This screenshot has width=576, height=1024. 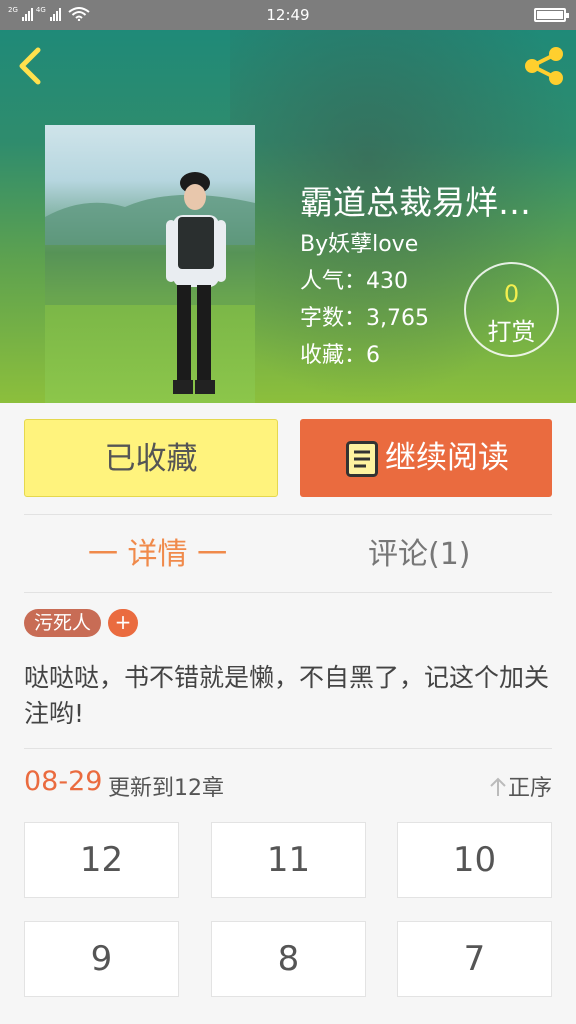 What do you see at coordinates (551, 15) in the screenshot?
I see `battery-icon` at bounding box center [551, 15].